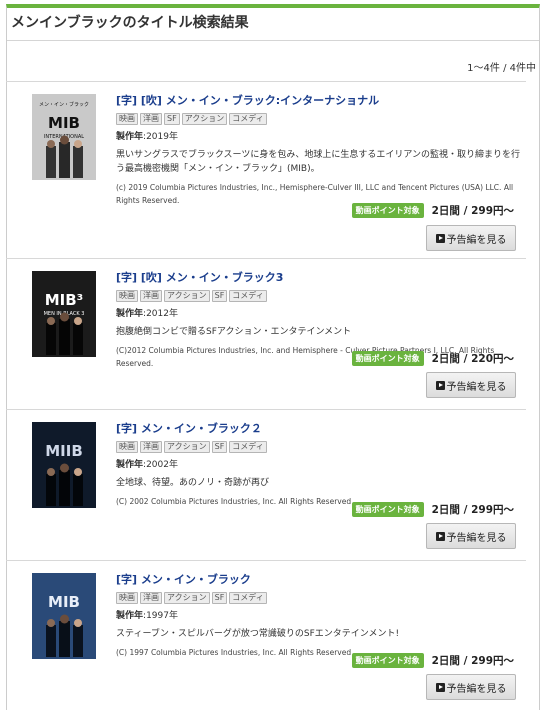 Image resolution: width=546 pixels, height=710 pixels. Describe the element at coordinates (234, 332) in the screenshot. I see `result-description: 抱腹絶倒コンビで贈るSFアクション・エンタテインメント` at that location.